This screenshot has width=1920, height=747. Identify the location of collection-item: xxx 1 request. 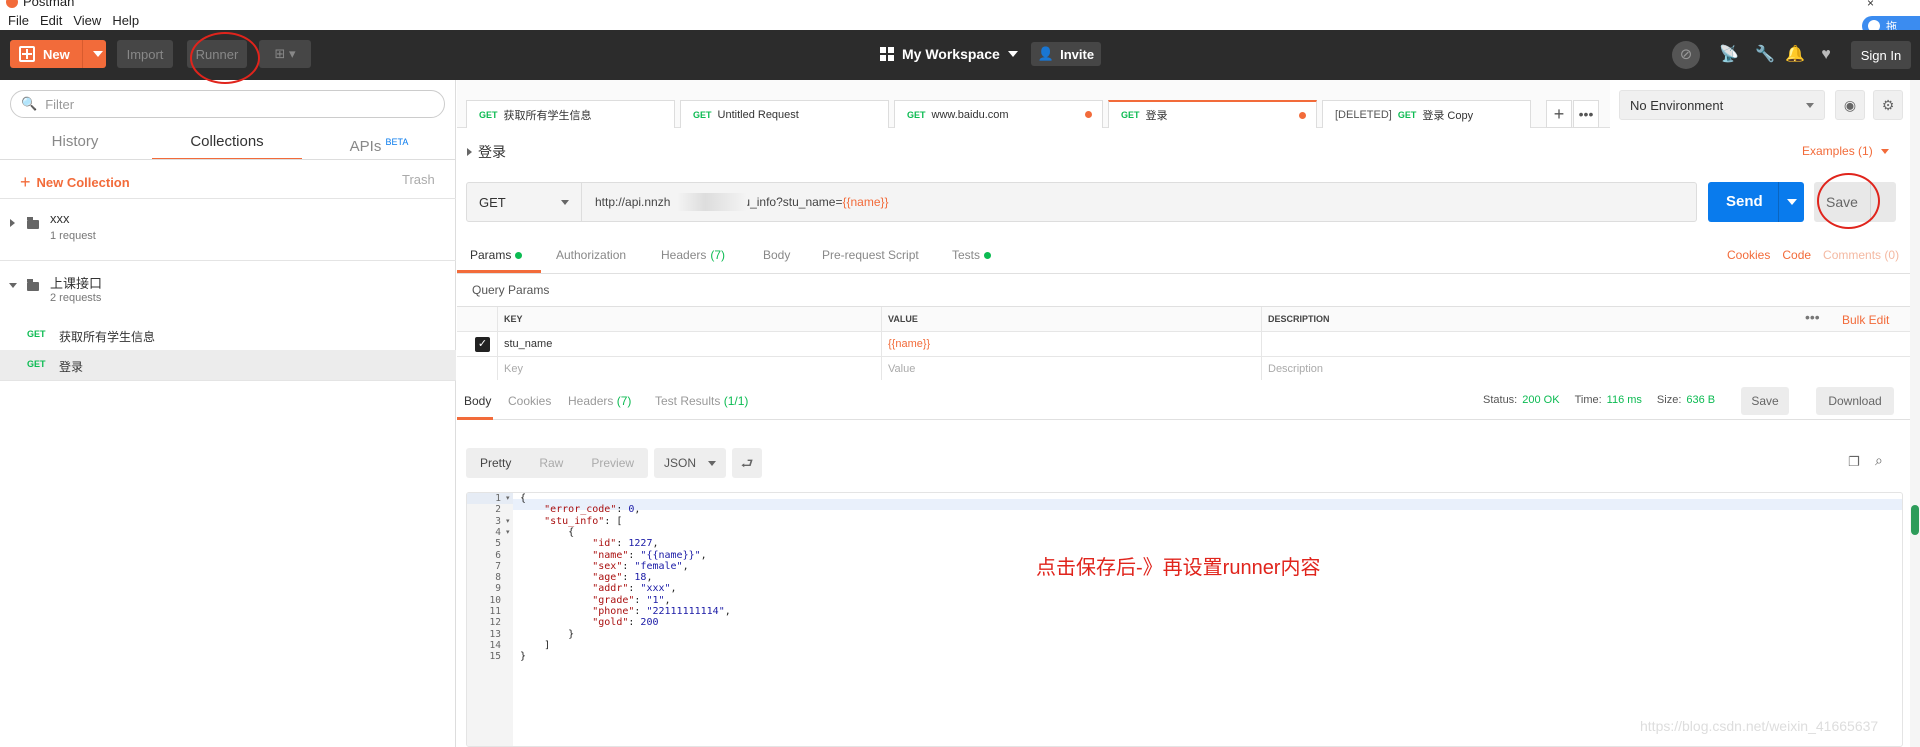
(228, 224).